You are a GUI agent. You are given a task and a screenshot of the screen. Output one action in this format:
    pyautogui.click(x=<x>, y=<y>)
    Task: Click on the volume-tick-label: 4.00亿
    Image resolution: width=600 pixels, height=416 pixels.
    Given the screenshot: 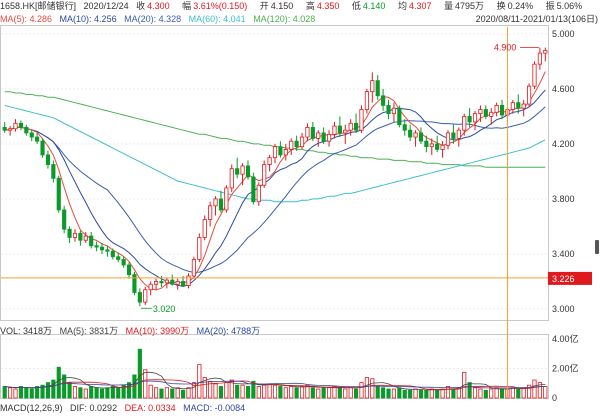 What is the action you would take?
    pyautogui.click(x=565, y=338)
    